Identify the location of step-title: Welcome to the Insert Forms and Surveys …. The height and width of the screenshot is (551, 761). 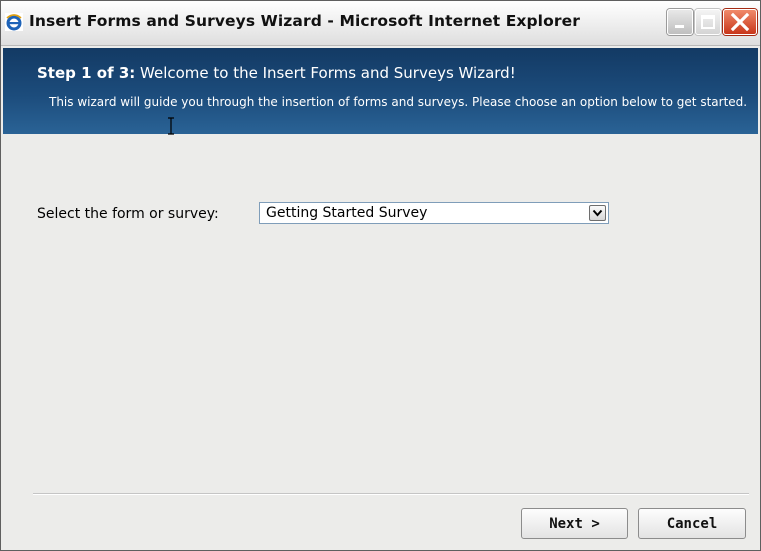
(325, 73).